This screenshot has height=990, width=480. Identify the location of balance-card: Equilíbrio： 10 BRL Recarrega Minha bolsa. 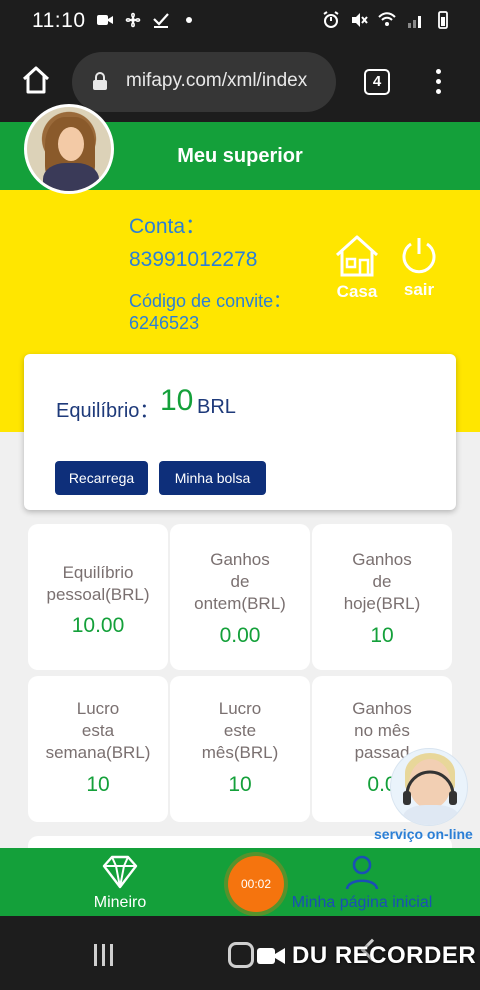
(240, 432).